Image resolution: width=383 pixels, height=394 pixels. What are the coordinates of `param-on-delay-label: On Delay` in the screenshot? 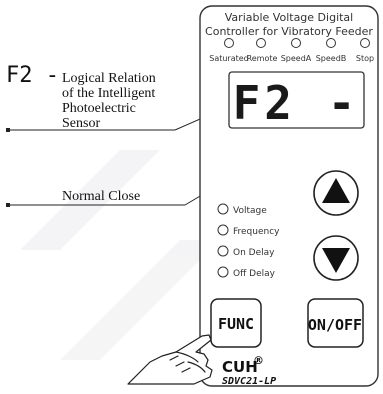 It's located at (254, 253).